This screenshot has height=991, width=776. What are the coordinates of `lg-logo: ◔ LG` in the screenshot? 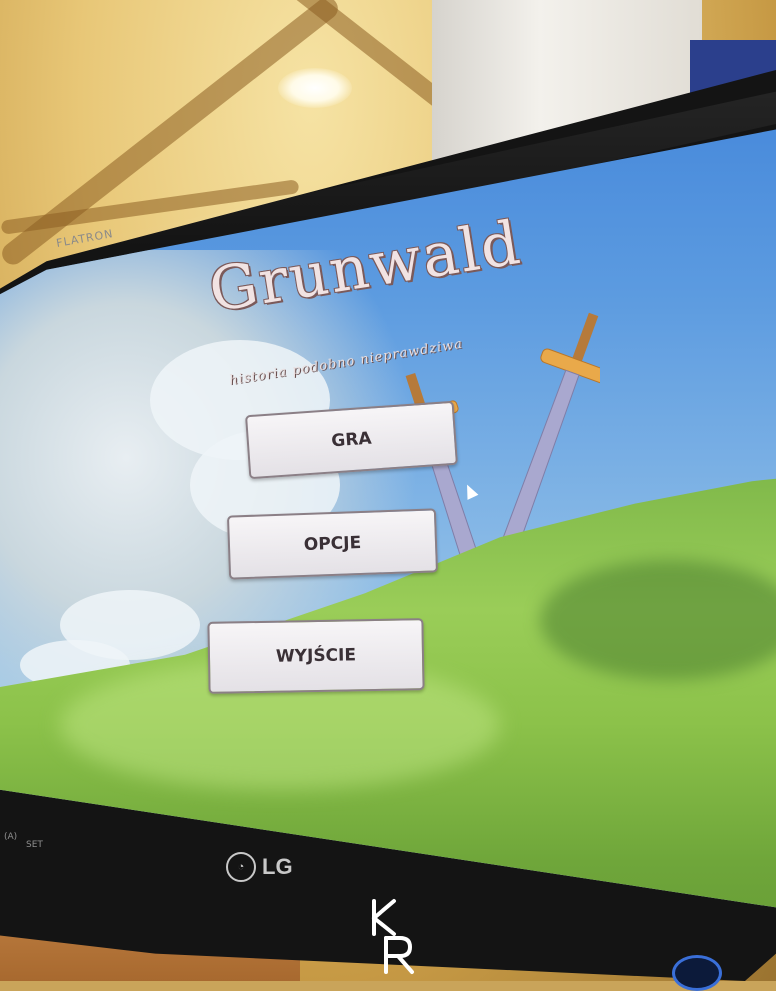 It's located at (259, 867).